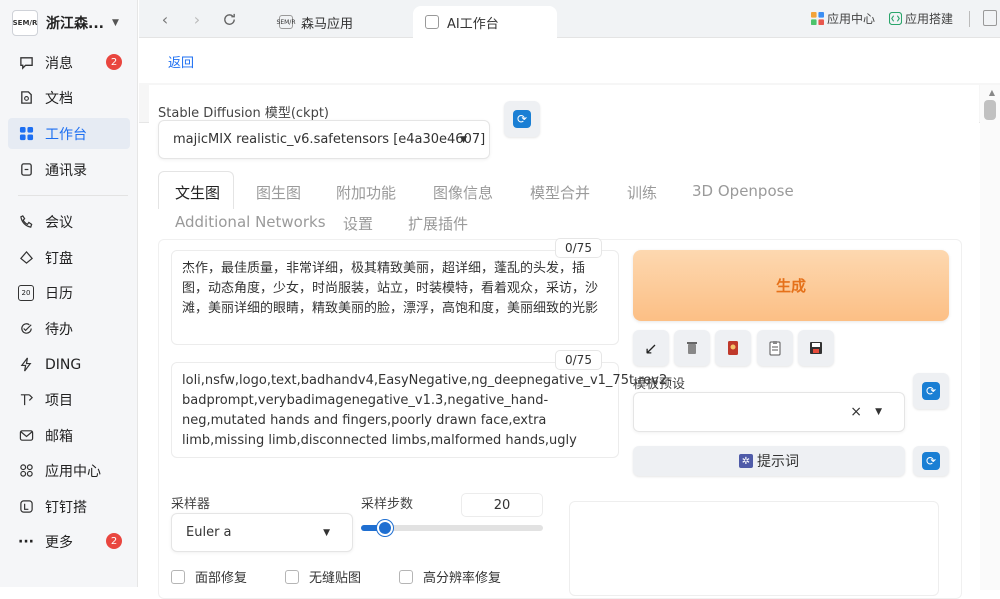 Image resolution: width=1000 pixels, height=599 pixels. What do you see at coordinates (66, 170) in the screenshot?
I see `sidebar-item-label: 通讯录` at bounding box center [66, 170].